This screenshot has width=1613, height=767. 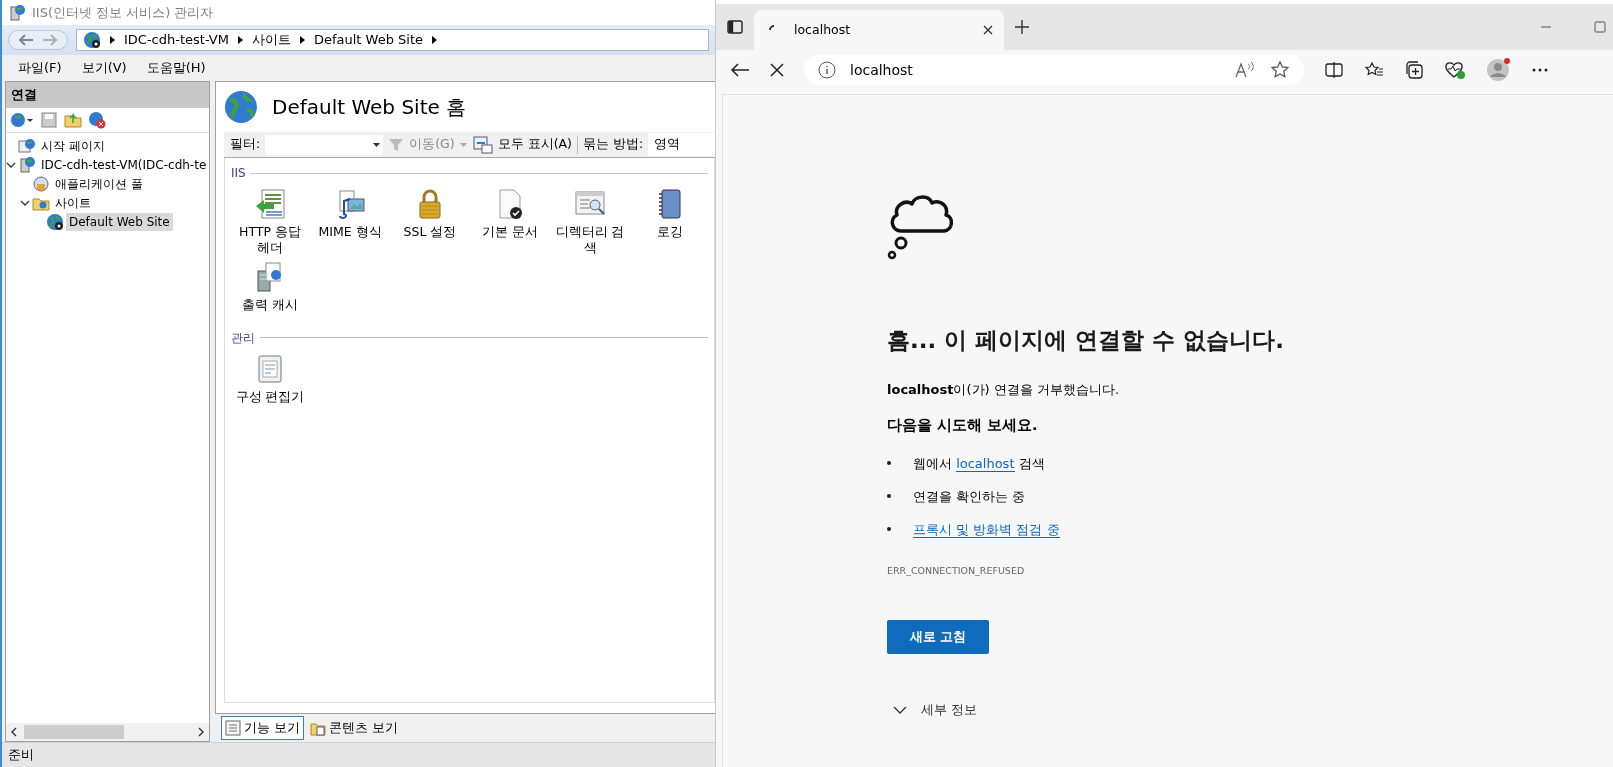 What do you see at coordinates (430, 232) in the screenshot?
I see `feature-label: SSL 설정` at bounding box center [430, 232].